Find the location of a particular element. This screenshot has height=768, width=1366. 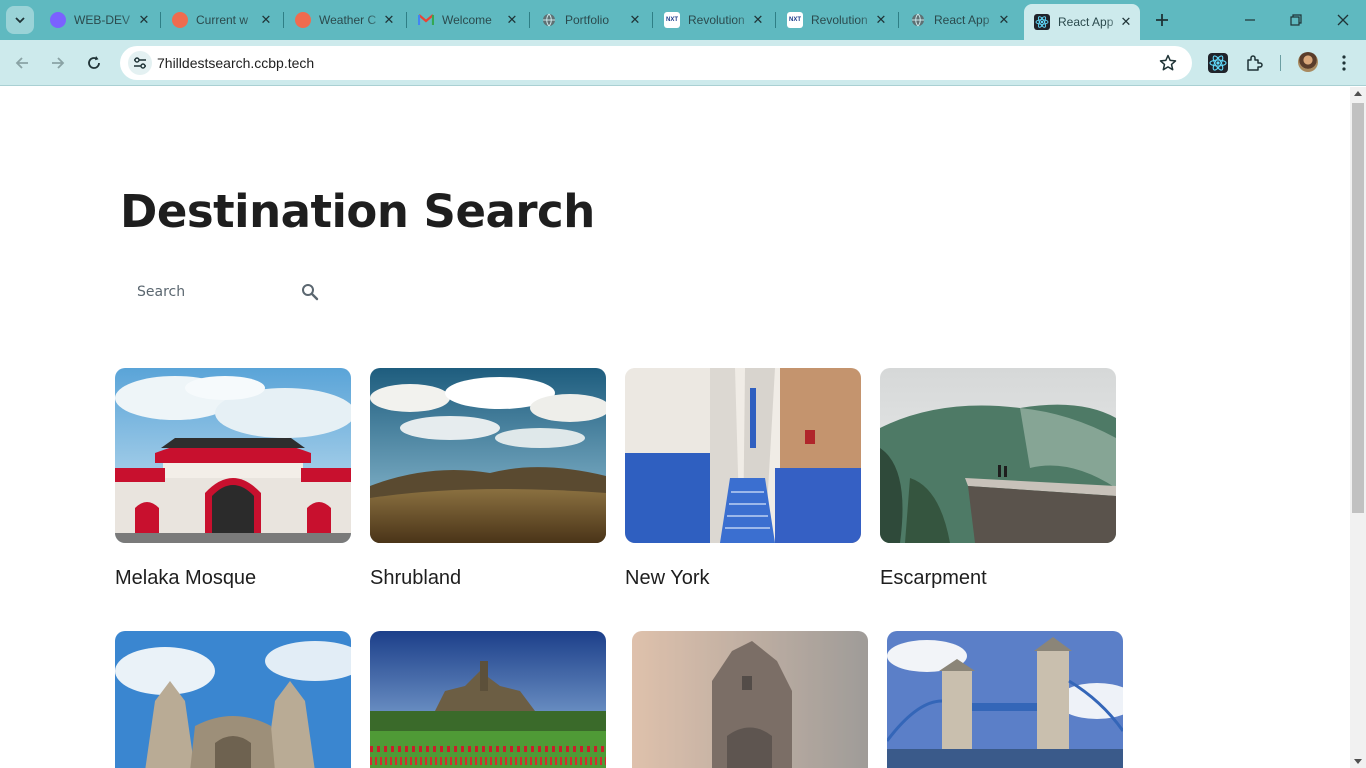

search-container is located at coordinates (225, 292).